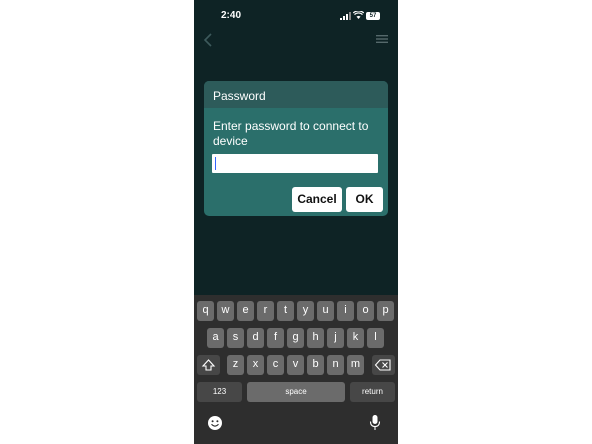  I want to click on key-d: d, so click(255, 338).